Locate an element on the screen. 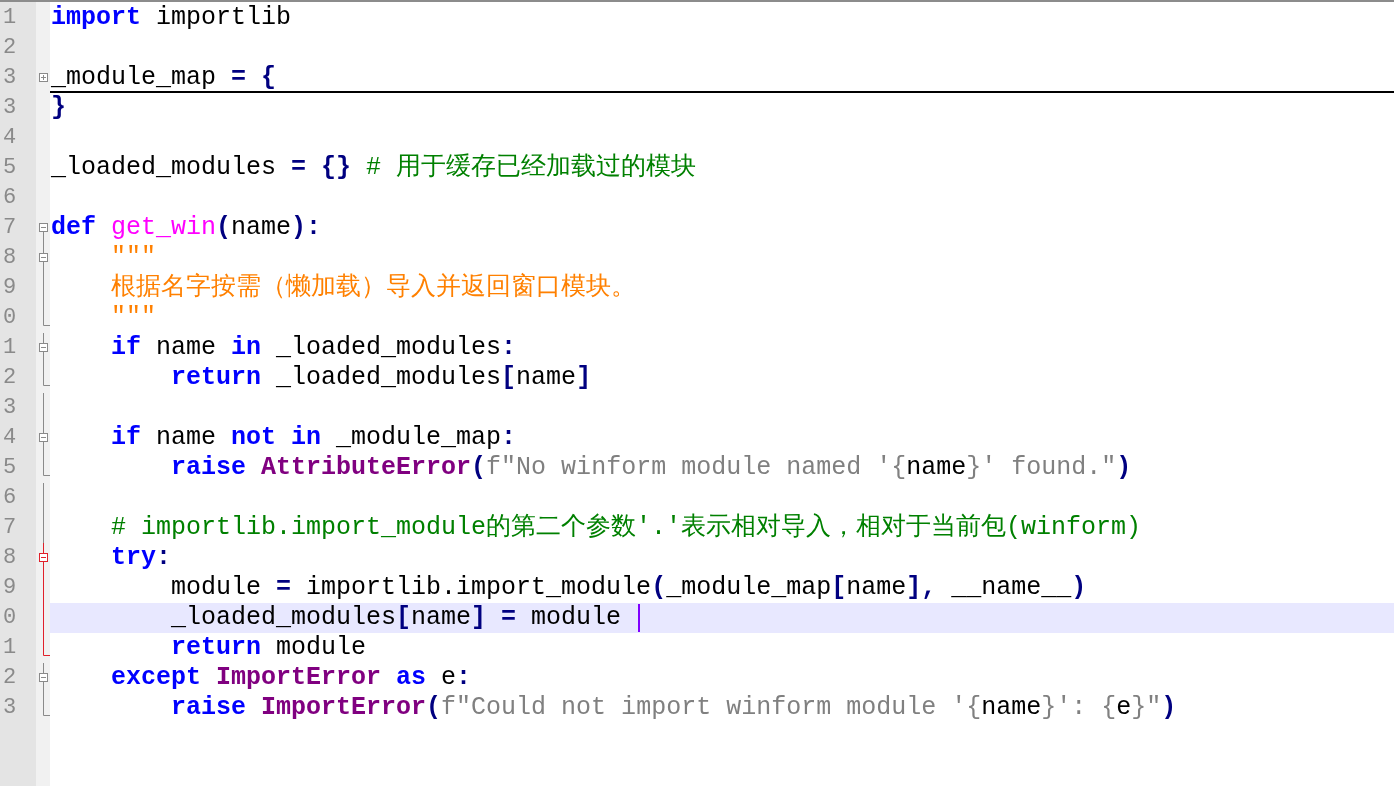  code-line: # importlib.import_module的第二个参数'.'表示相对导入，相对于当前包(winform) is located at coordinates (626, 528).